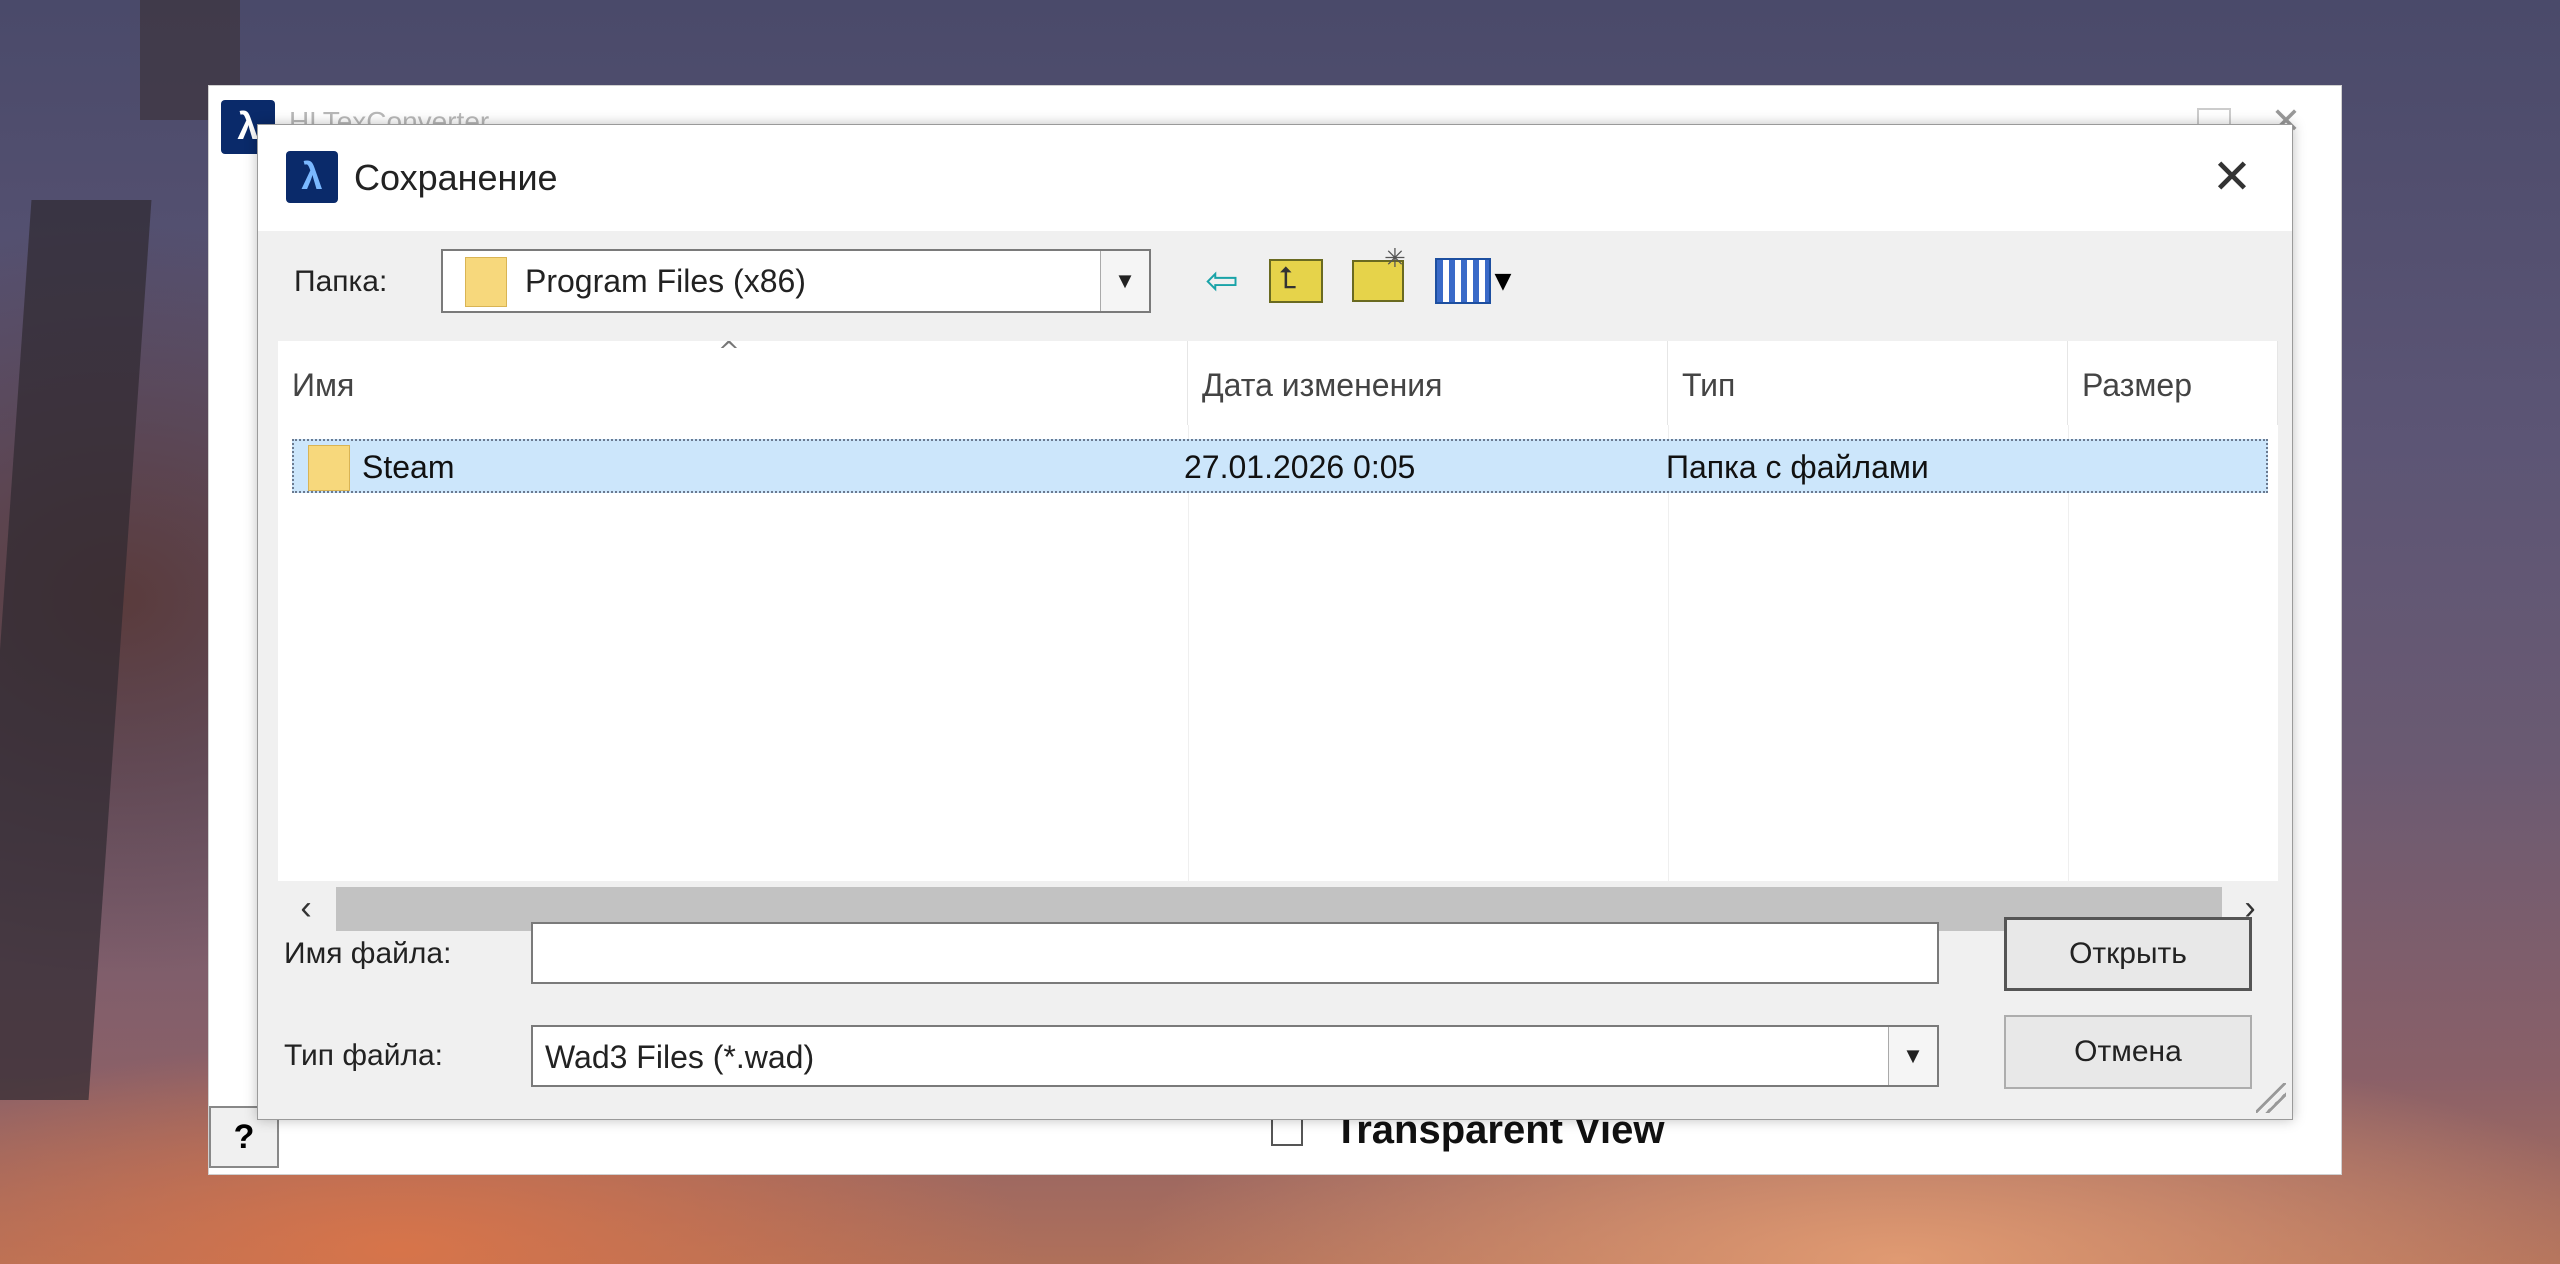  What do you see at coordinates (2173, 383) in the screenshot?
I see `column-header-size: Размер` at bounding box center [2173, 383].